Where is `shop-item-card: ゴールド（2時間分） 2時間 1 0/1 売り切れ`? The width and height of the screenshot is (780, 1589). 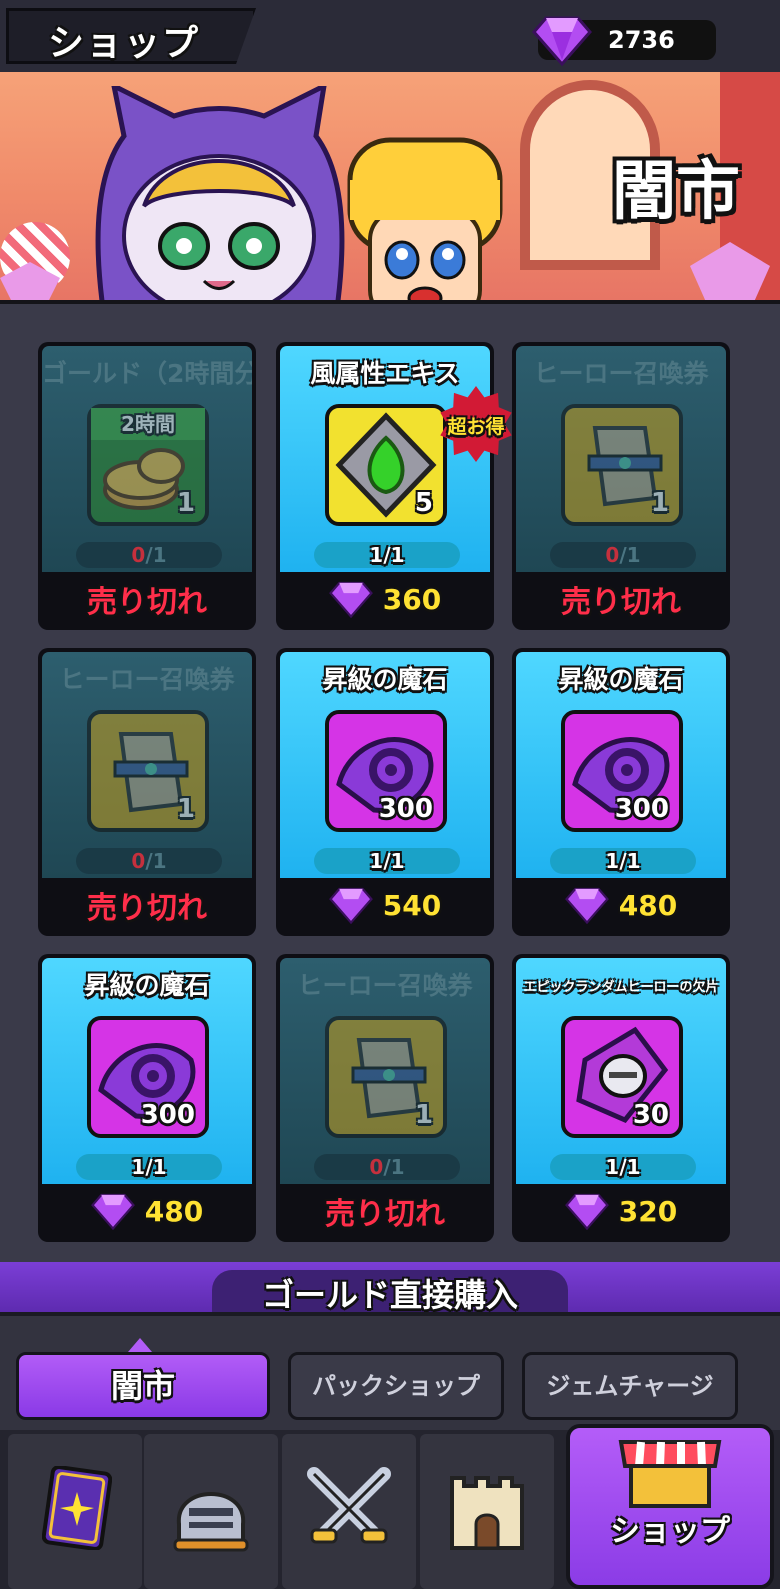
shop-item-card: ゴールド（2時間分） 2時間 1 0/1 売り切れ is located at coordinates (147, 486).